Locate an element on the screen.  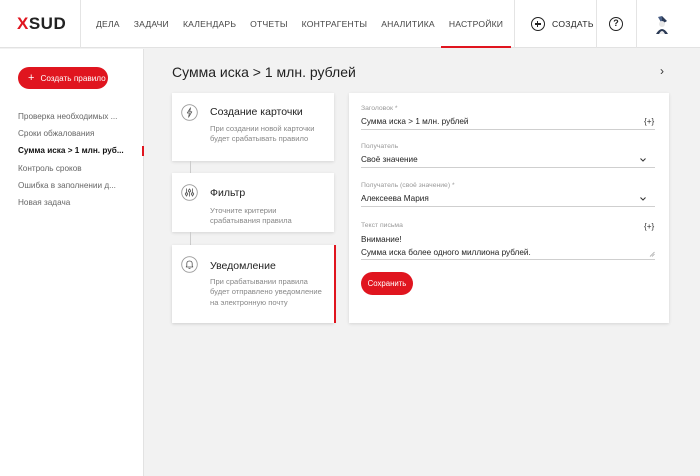
recipient-custom-select: Алексеева Мария is located at coordinates (395, 198).